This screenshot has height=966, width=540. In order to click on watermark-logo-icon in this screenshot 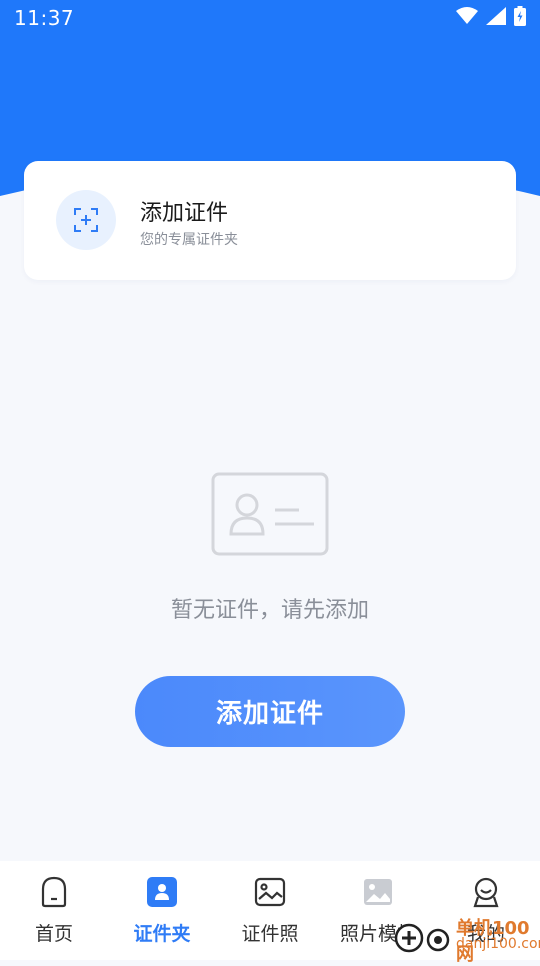, I will do `click(422, 938)`.